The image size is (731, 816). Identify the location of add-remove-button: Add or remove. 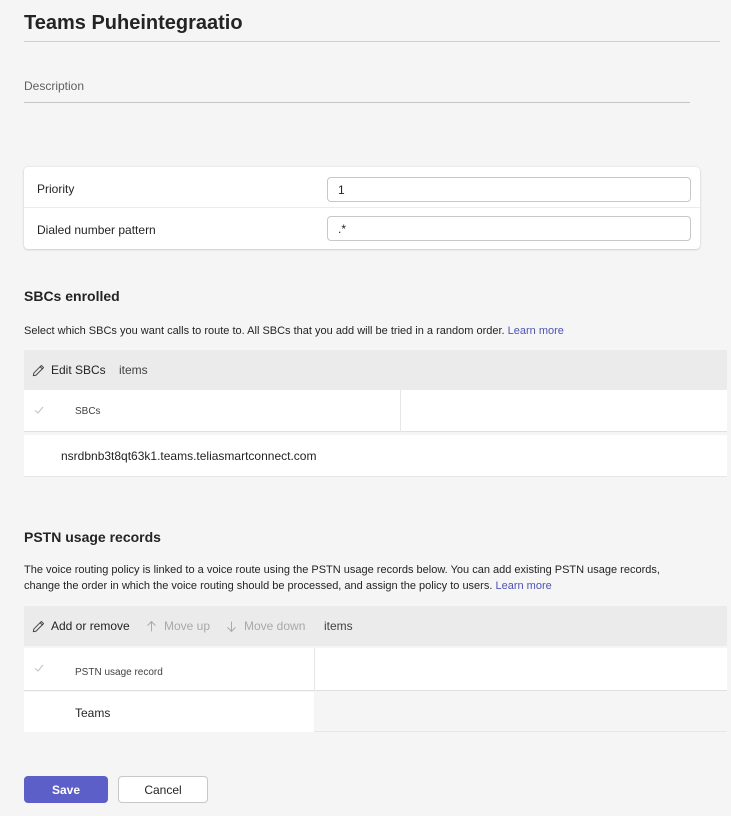
(81, 626).